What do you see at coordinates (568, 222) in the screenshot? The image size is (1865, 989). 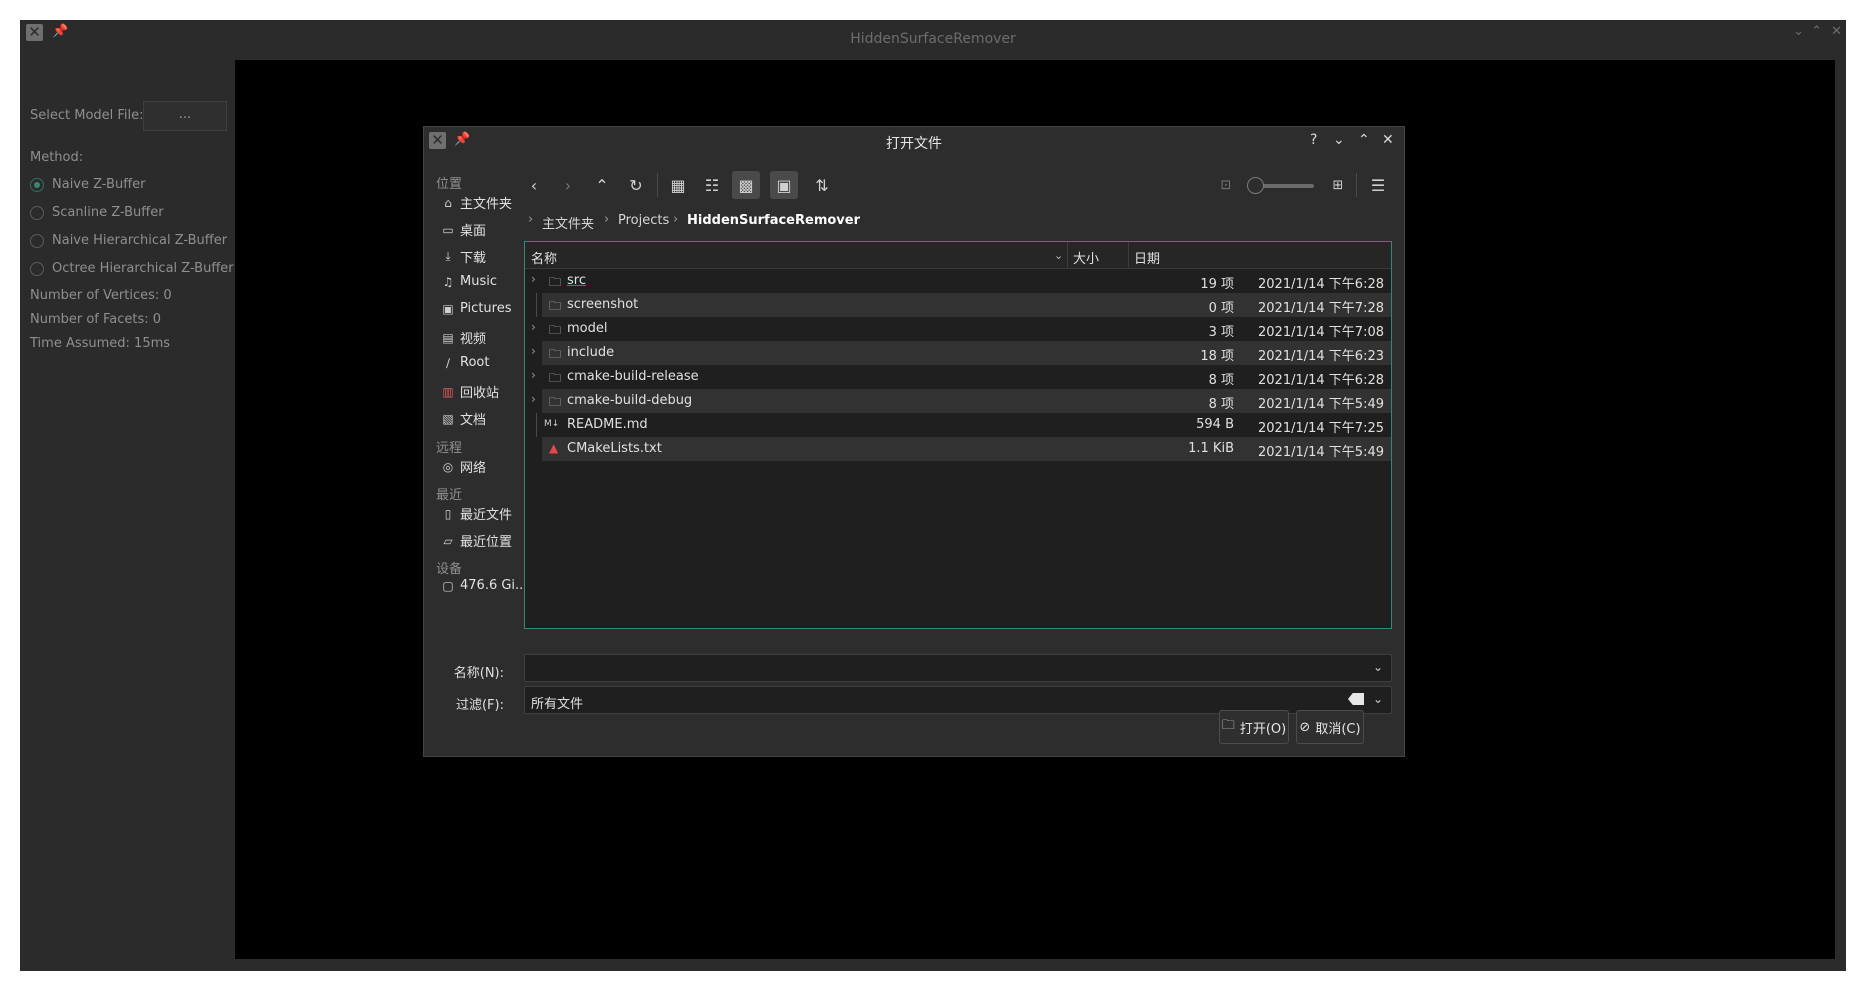 I see `breadcrumb-home: 主文件夹` at bounding box center [568, 222].